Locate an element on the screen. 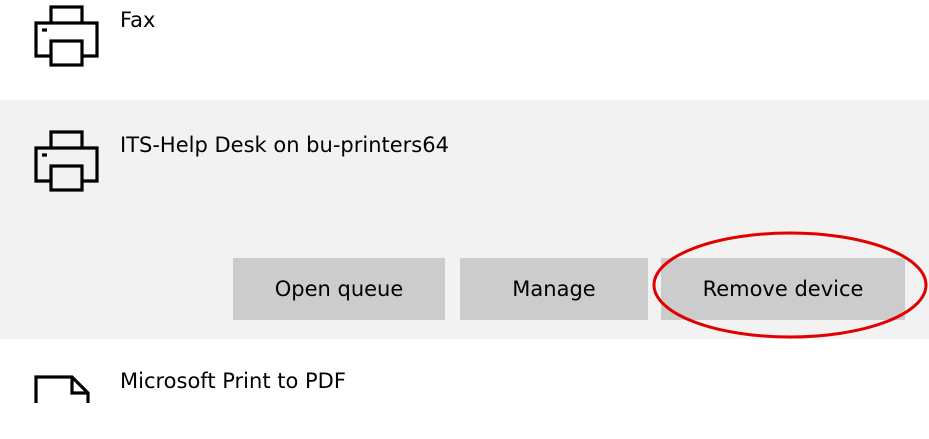 This screenshot has height=439, width=929. printer-item-microsoft-print-to-pdf: Microsoft Print to PDF is located at coordinates (464, 371).